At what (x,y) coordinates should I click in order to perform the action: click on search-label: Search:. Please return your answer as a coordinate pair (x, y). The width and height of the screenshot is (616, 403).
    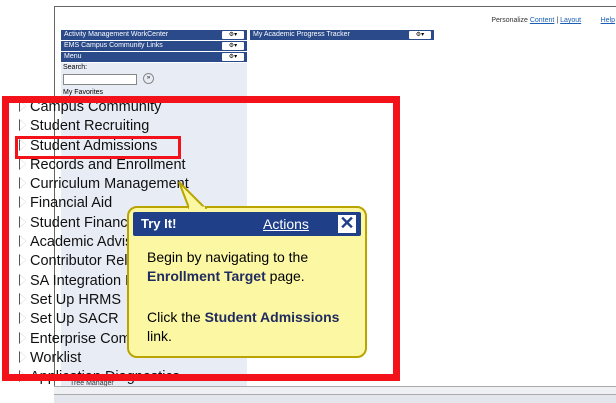
    Looking at the image, I should click on (75, 67).